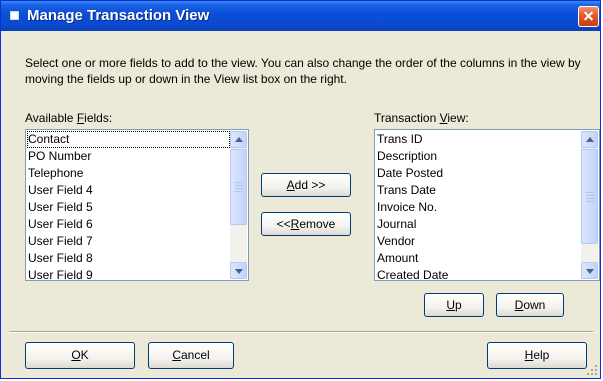  Describe the element at coordinates (478, 190) in the screenshot. I see `list-item: Trans Date` at that location.